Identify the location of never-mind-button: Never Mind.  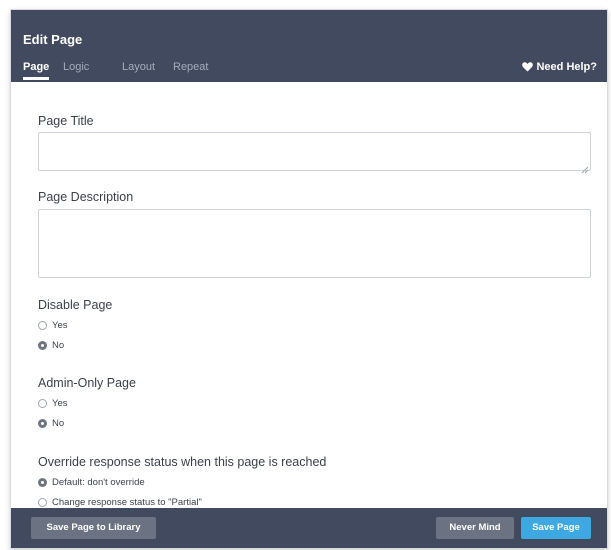
(475, 528).